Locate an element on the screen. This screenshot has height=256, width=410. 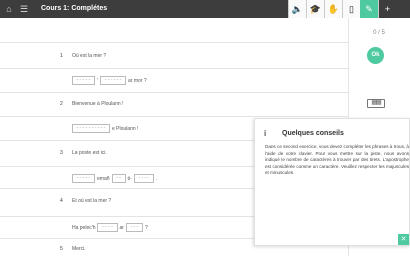
question-number: 1 is located at coordinates (61, 56).